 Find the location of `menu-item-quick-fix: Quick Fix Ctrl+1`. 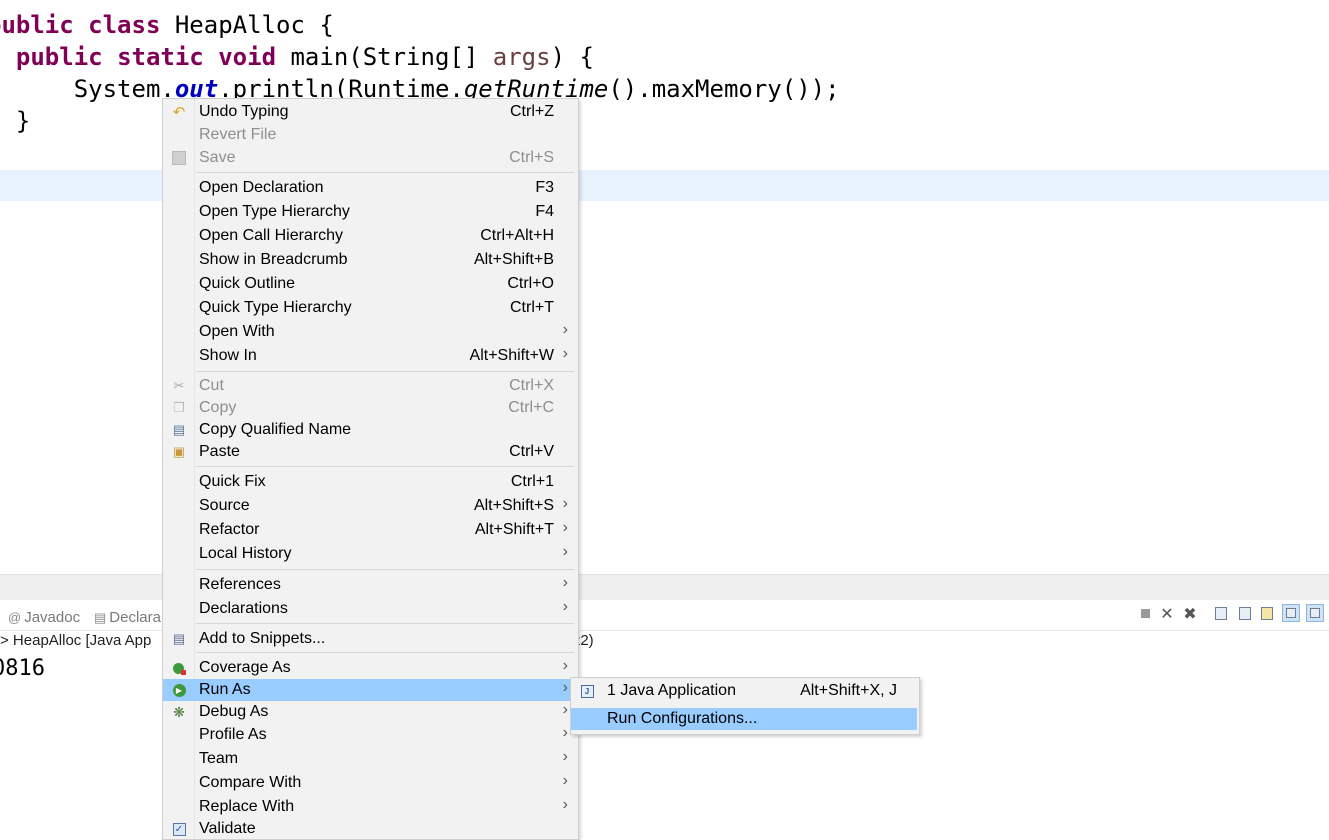

menu-item-quick-fix: Quick Fix Ctrl+1 is located at coordinates (370, 482).